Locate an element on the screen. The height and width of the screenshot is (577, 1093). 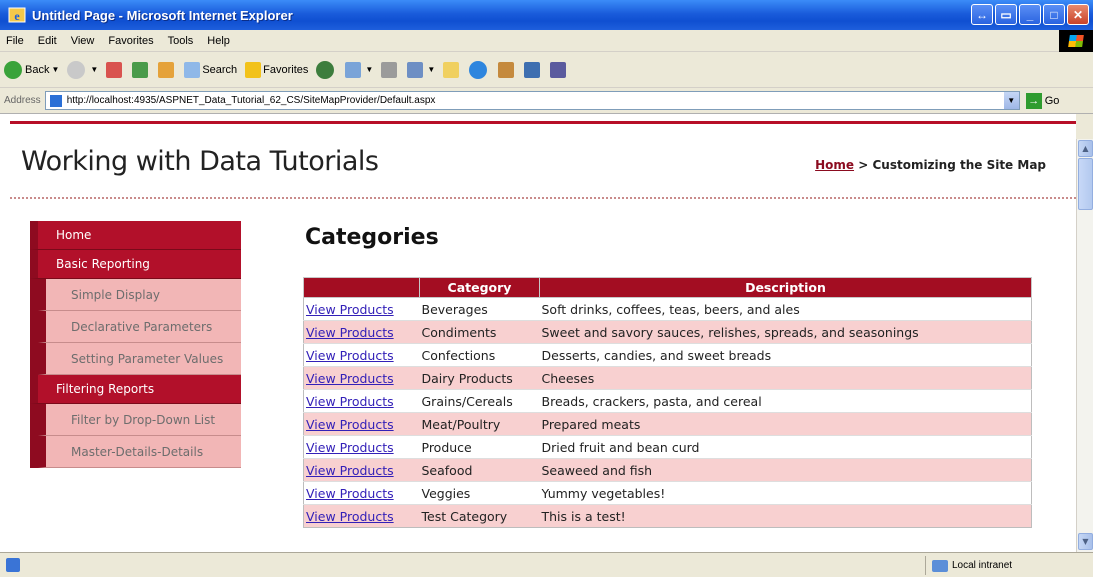
history-button: ▼ is located at coordinates (359, 69).